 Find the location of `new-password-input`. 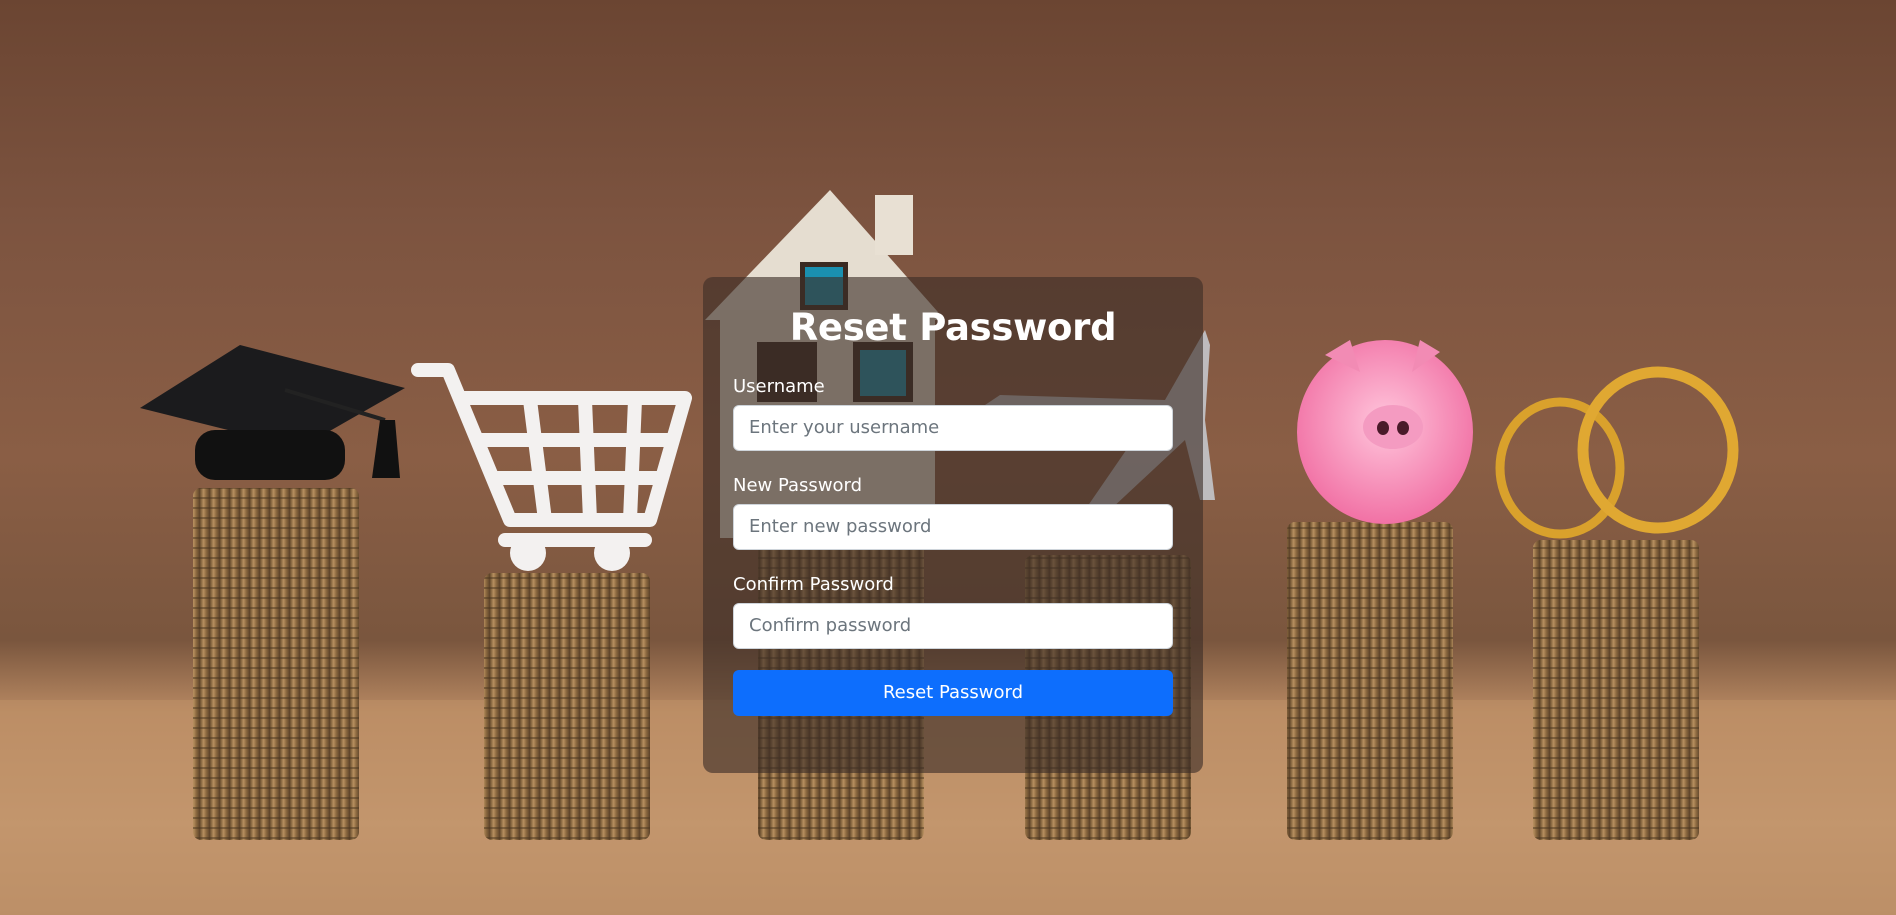

new-password-input is located at coordinates (953, 526).